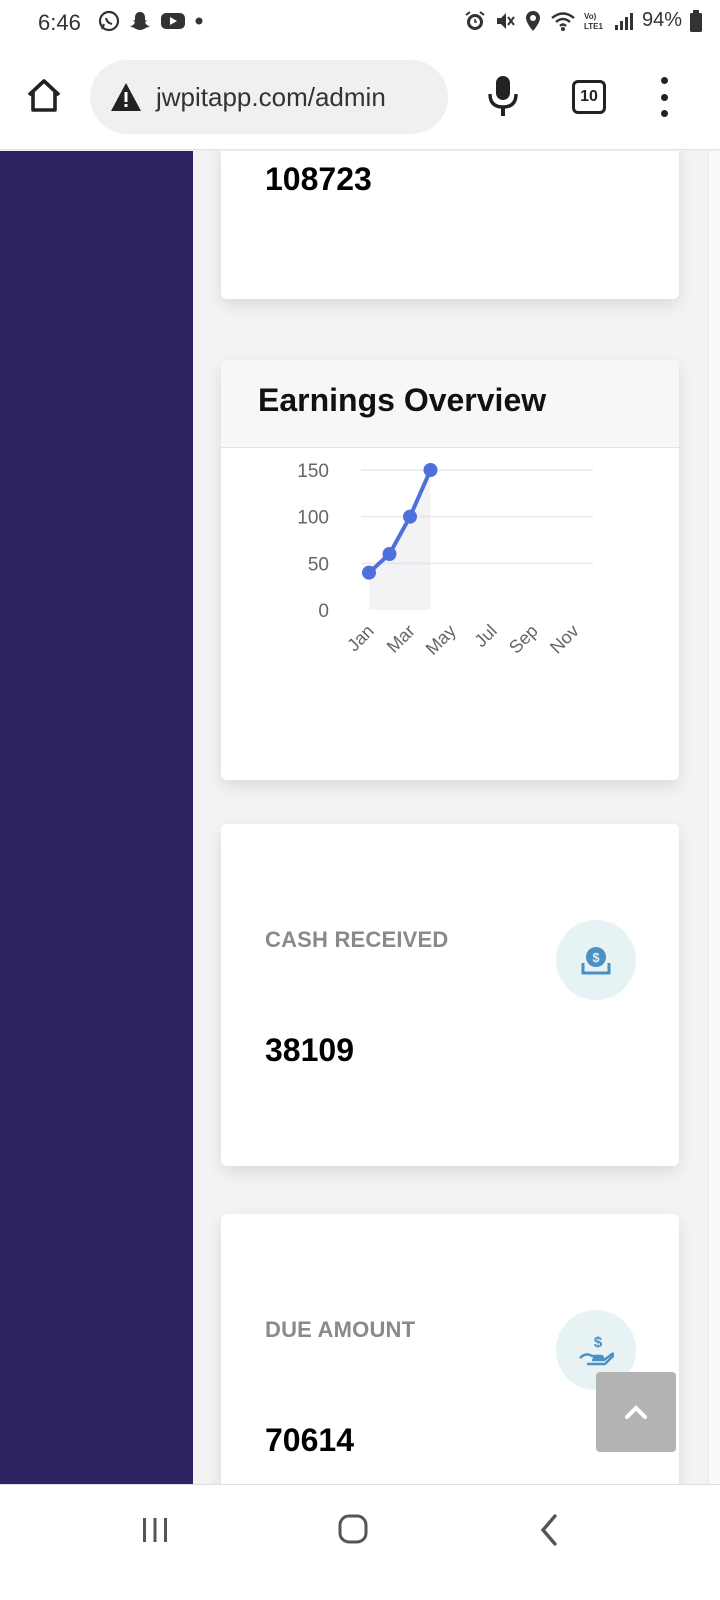  What do you see at coordinates (696, 20) in the screenshot?
I see `battery-icon` at bounding box center [696, 20].